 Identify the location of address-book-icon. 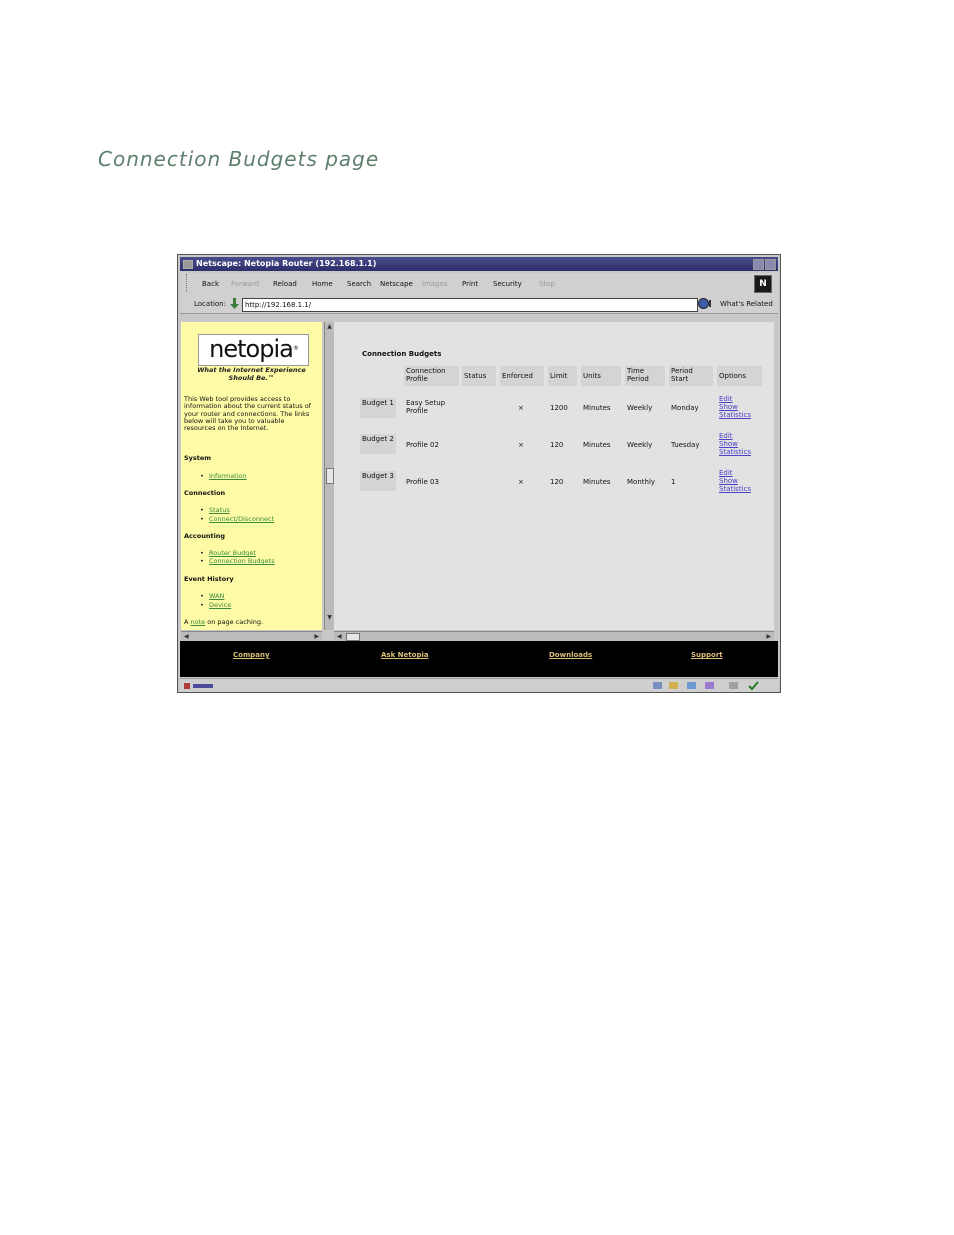
(733, 685).